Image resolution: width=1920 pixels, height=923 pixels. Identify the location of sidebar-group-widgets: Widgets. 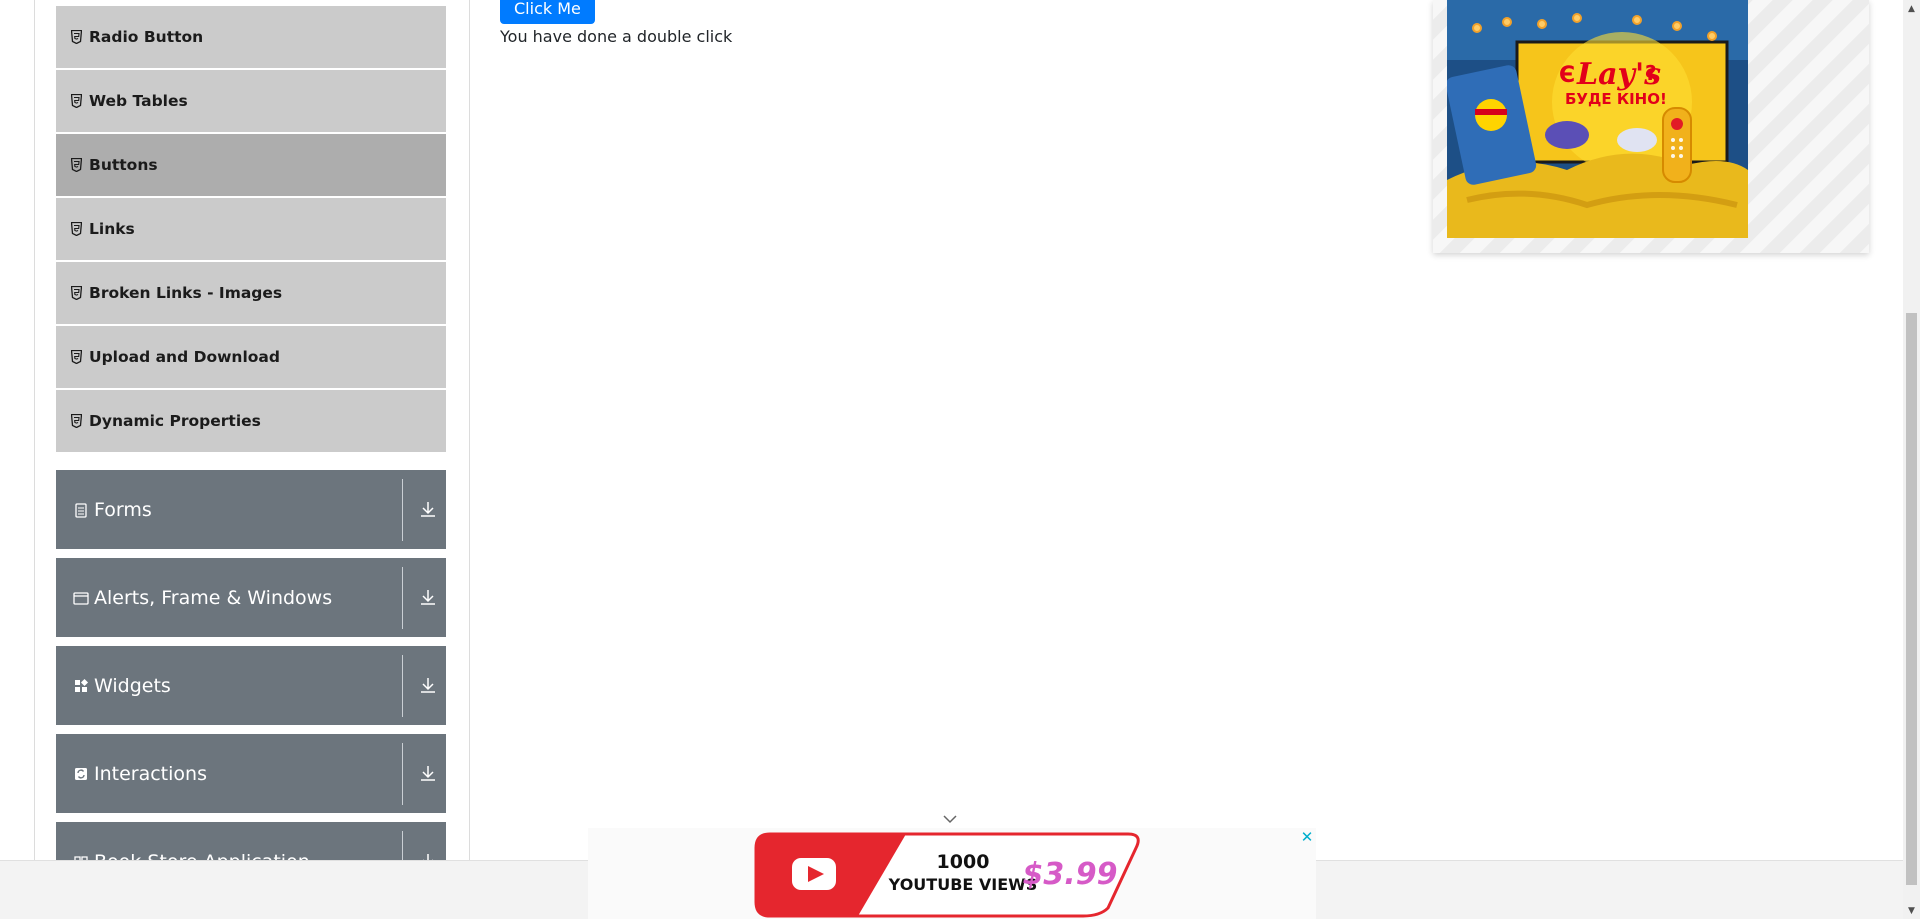
(251, 685).